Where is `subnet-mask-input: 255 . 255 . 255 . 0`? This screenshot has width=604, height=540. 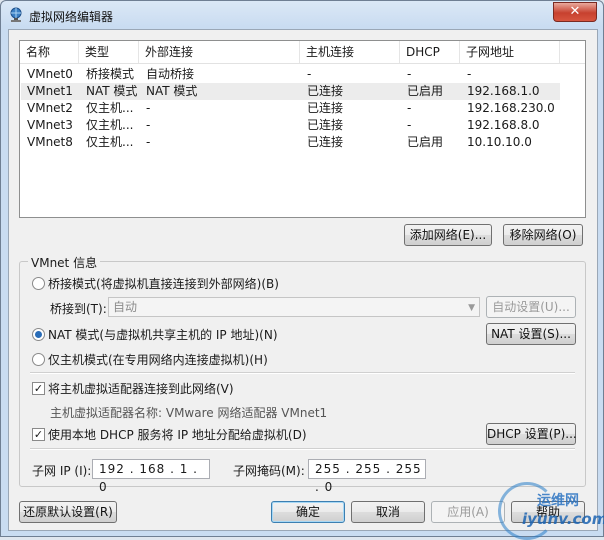
subnet-mask-input: 255 . 255 . 255 . 0 is located at coordinates (367, 476).